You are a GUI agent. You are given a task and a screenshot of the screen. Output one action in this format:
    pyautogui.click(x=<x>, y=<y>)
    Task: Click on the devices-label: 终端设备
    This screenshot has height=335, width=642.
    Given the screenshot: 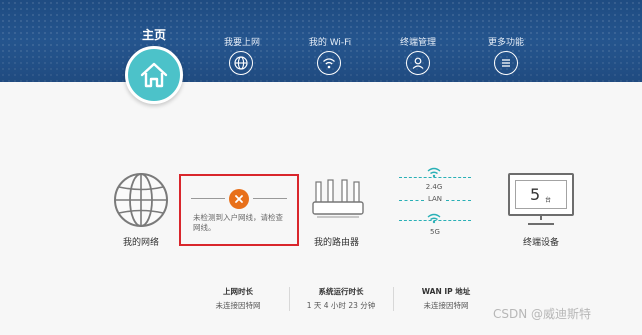 What is the action you would take?
    pyautogui.click(x=541, y=243)
    